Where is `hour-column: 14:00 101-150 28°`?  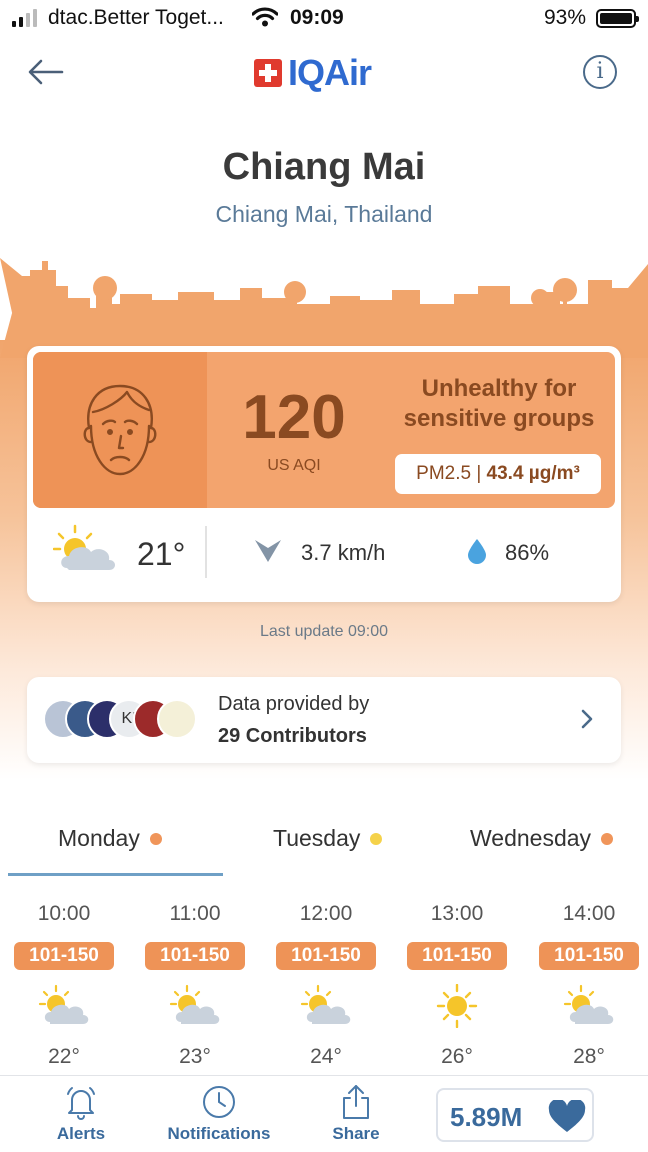 hour-column: 14:00 101-150 28° is located at coordinates (589, 983).